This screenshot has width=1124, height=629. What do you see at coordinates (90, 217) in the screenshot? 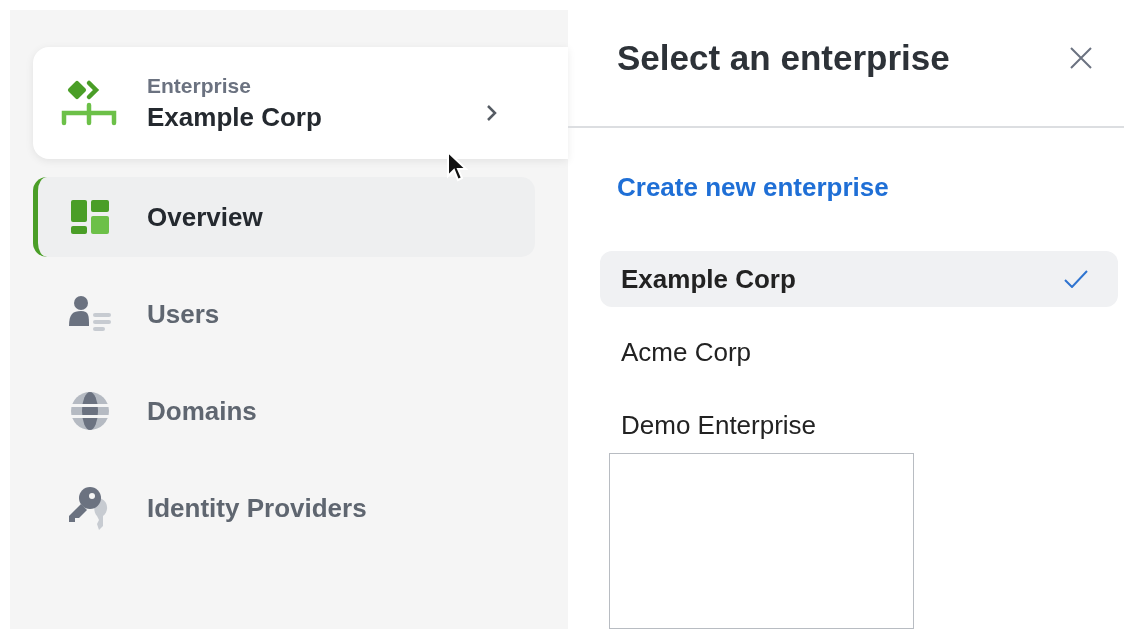
I see `dashboard-icon` at bounding box center [90, 217].